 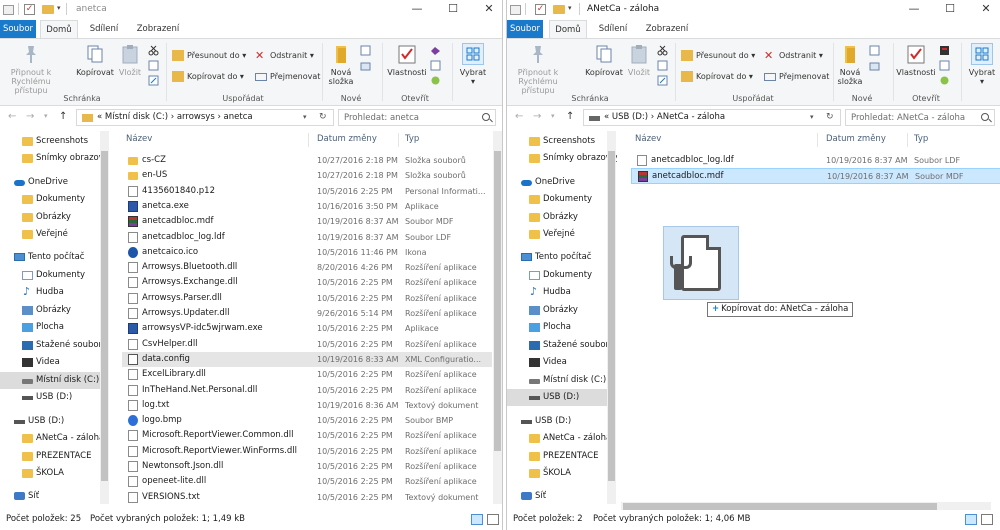 What do you see at coordinates (557, 362) in the screenshot?
I see `nav-item: Videa` at bounding box center [557, 362].